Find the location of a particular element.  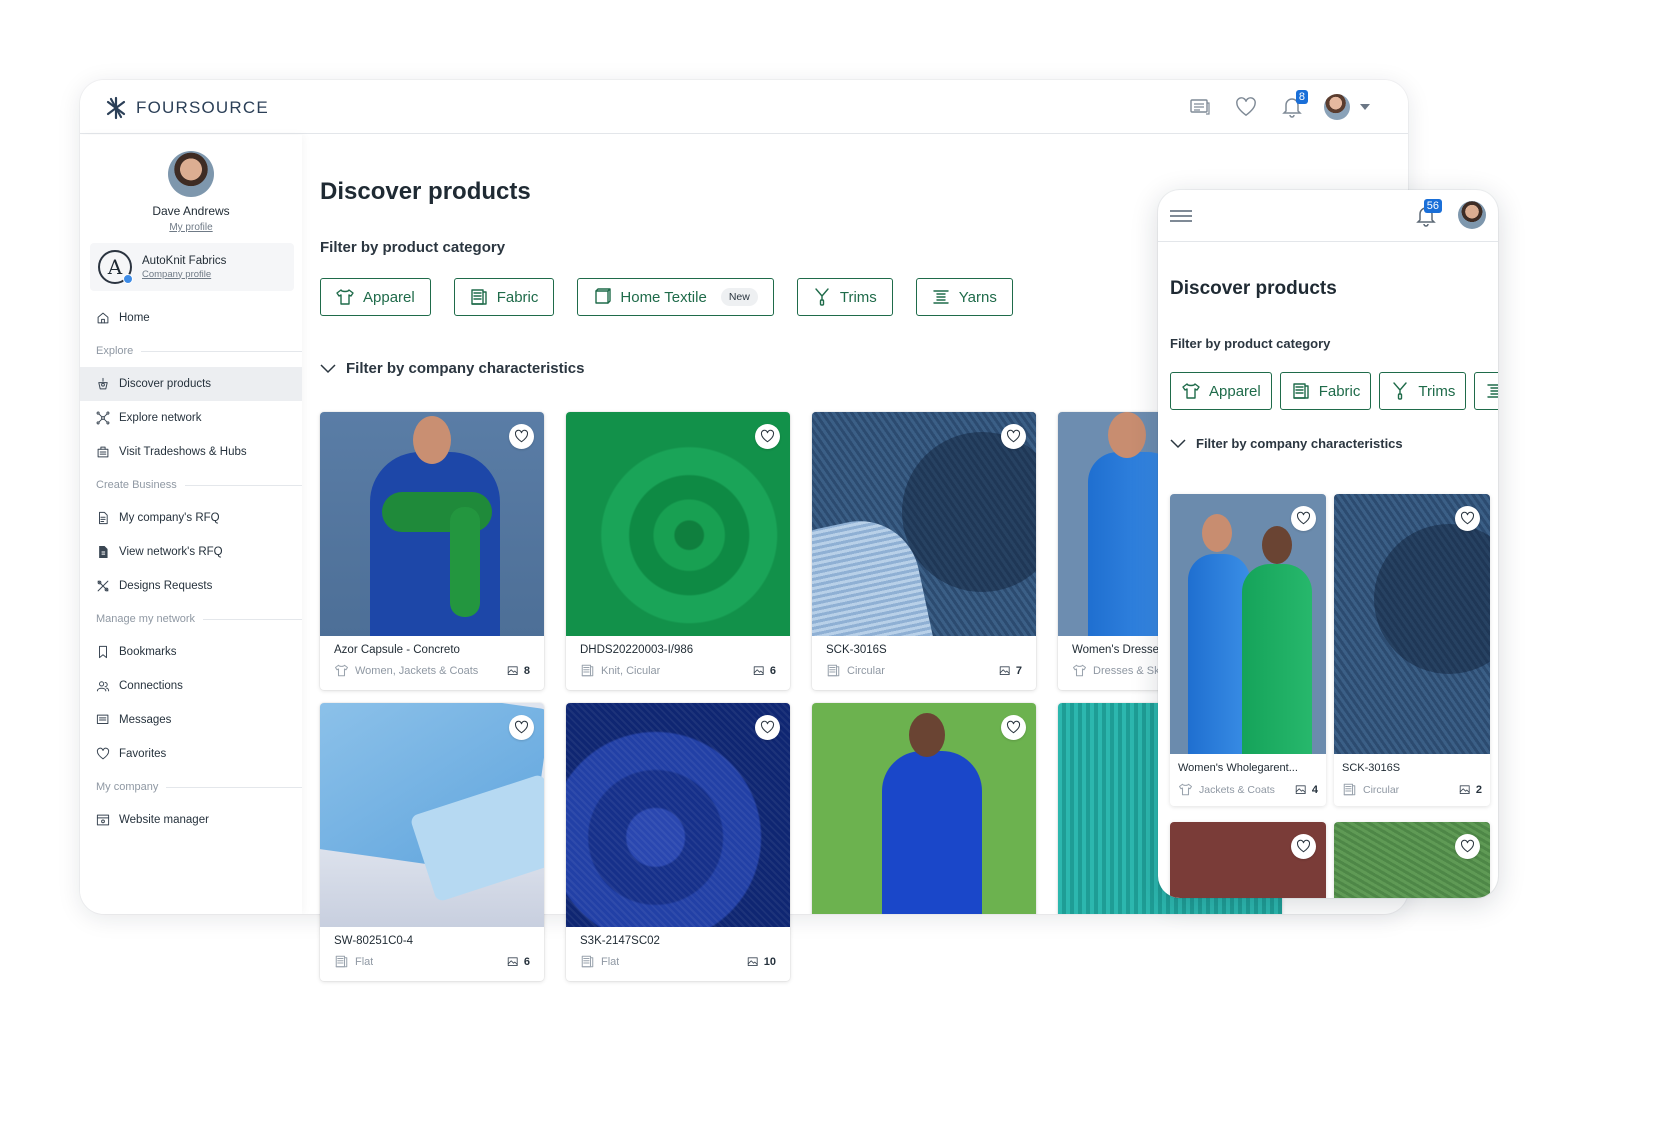

notification-badge: 56 is located at coordinates (1432, 206).